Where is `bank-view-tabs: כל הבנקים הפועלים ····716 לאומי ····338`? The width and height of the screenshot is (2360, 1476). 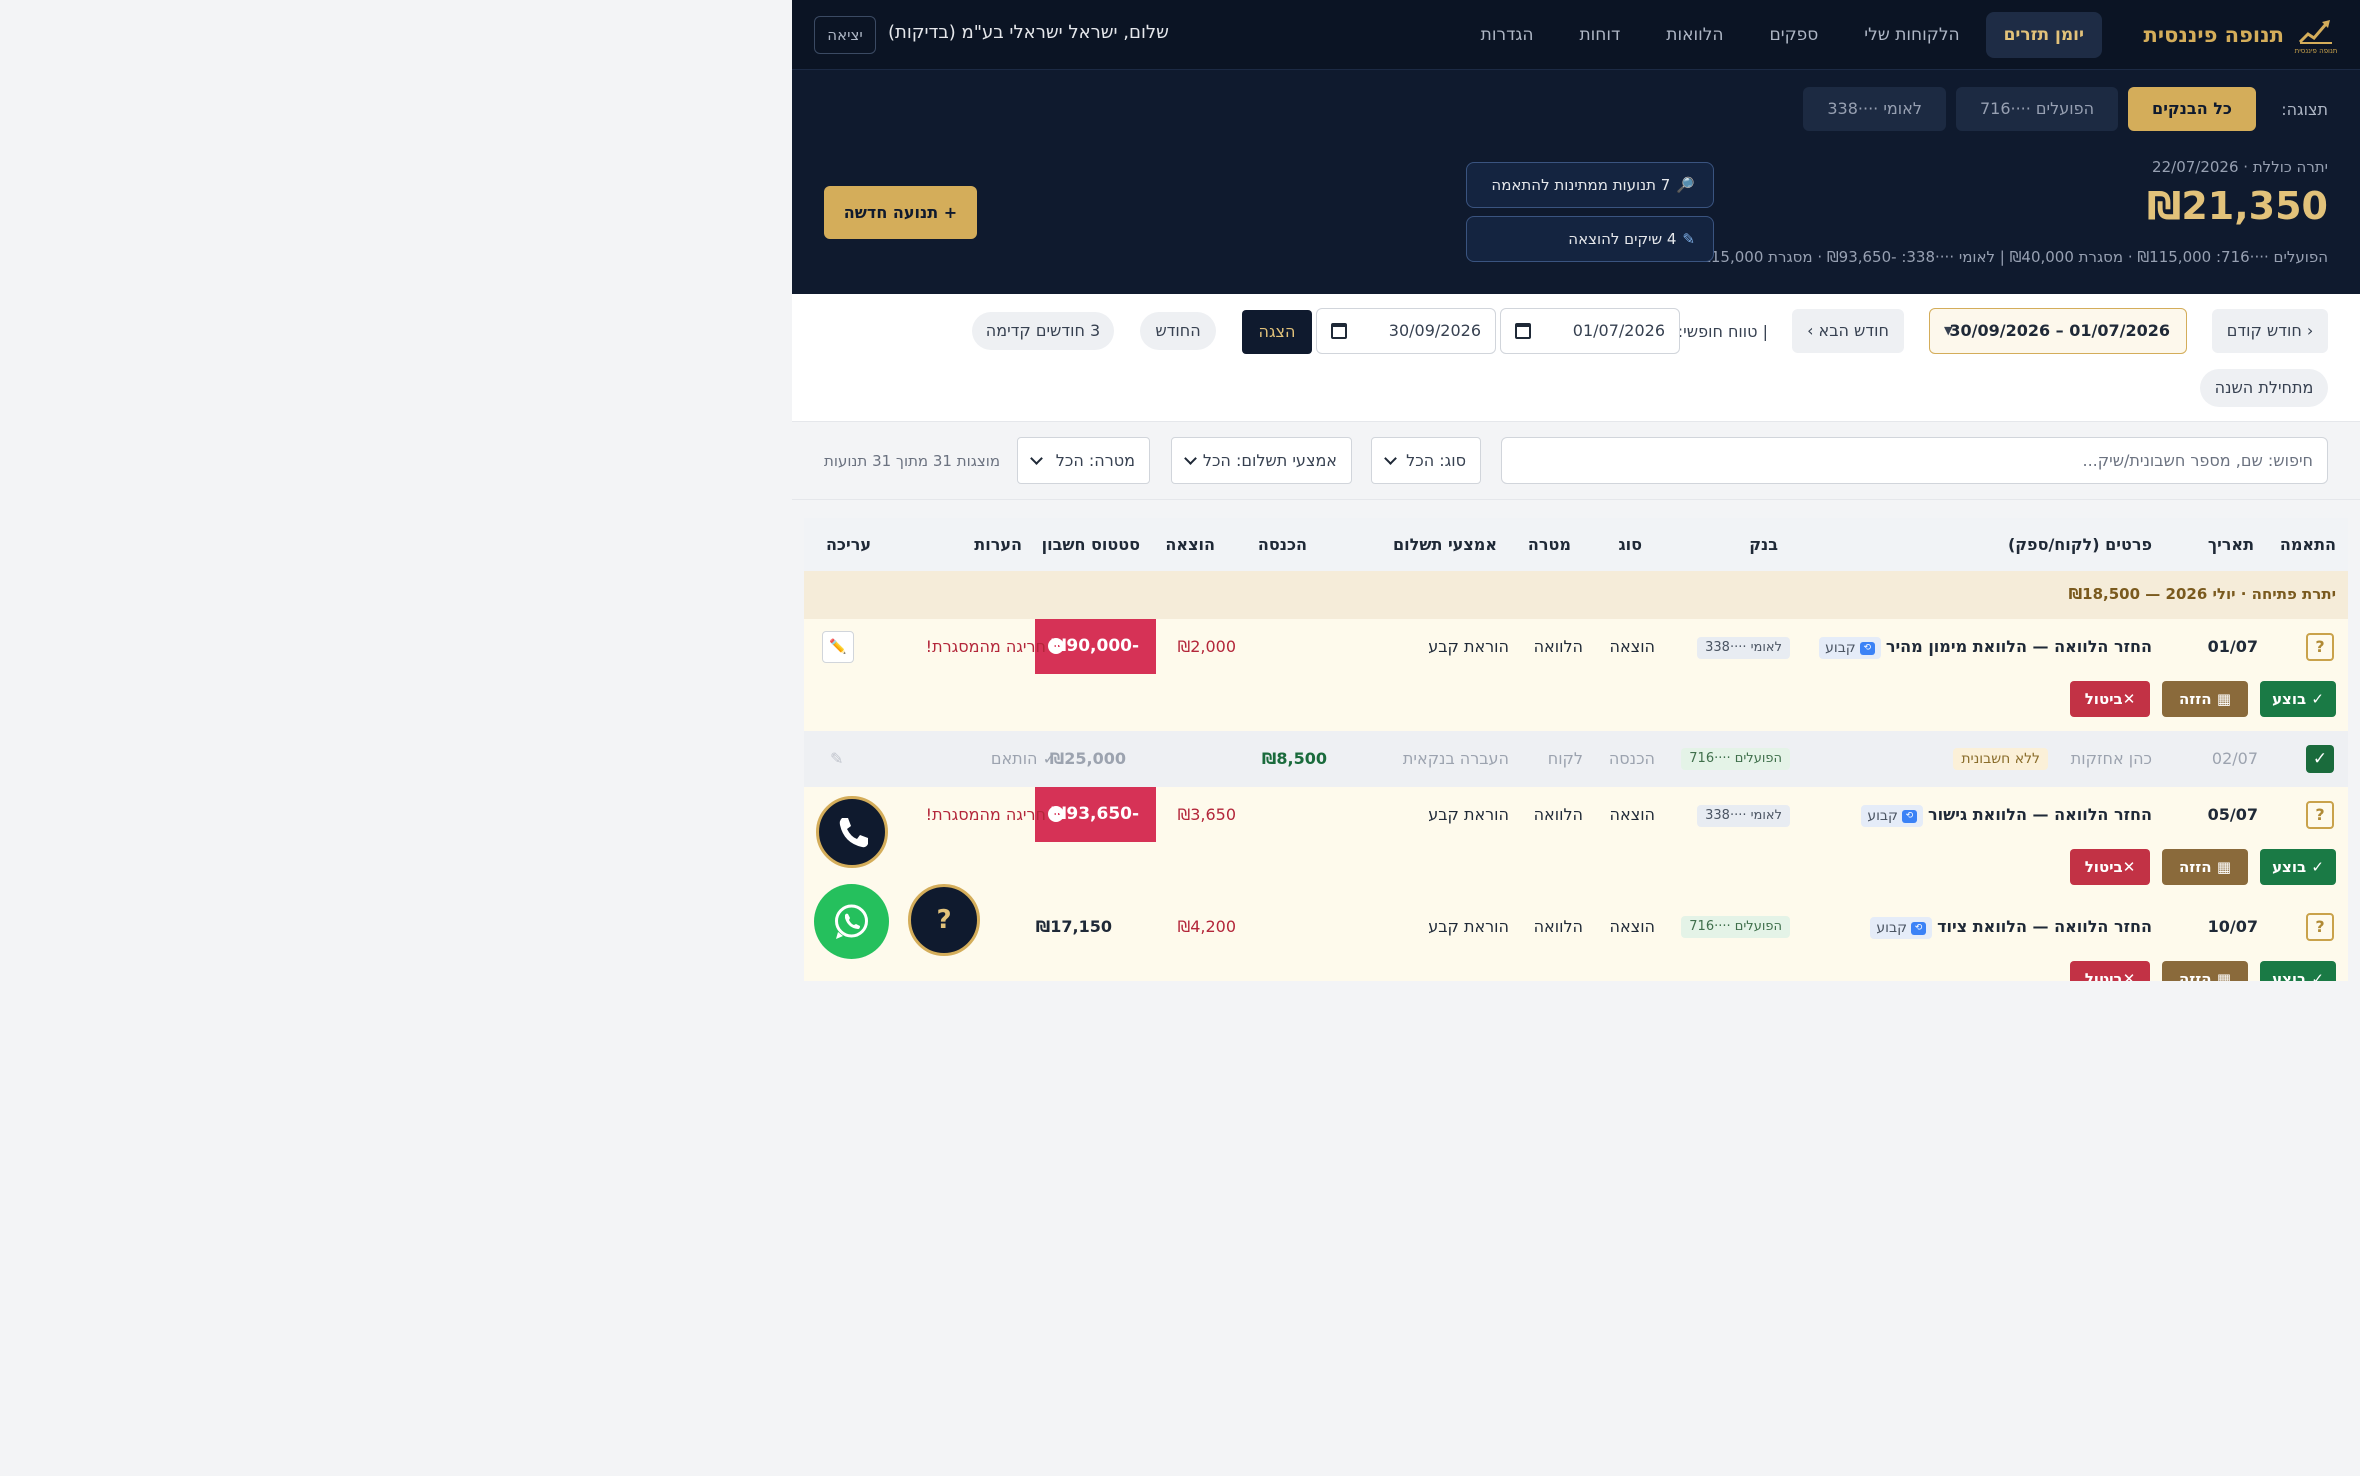
bank-view-tabs: כל הבנקים הפועלים ····716 לאומי ····338 is located at coordinates (2029, 109).